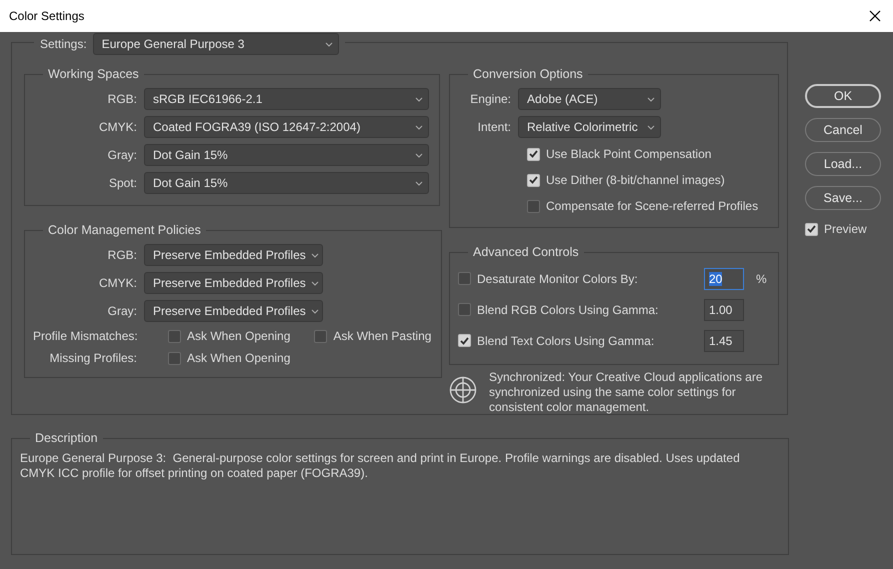 The image size is (893, 569). Describe the element at coordinates (124, 230) in the screenshot. I see `group-title: Color Management Policies` at that location.